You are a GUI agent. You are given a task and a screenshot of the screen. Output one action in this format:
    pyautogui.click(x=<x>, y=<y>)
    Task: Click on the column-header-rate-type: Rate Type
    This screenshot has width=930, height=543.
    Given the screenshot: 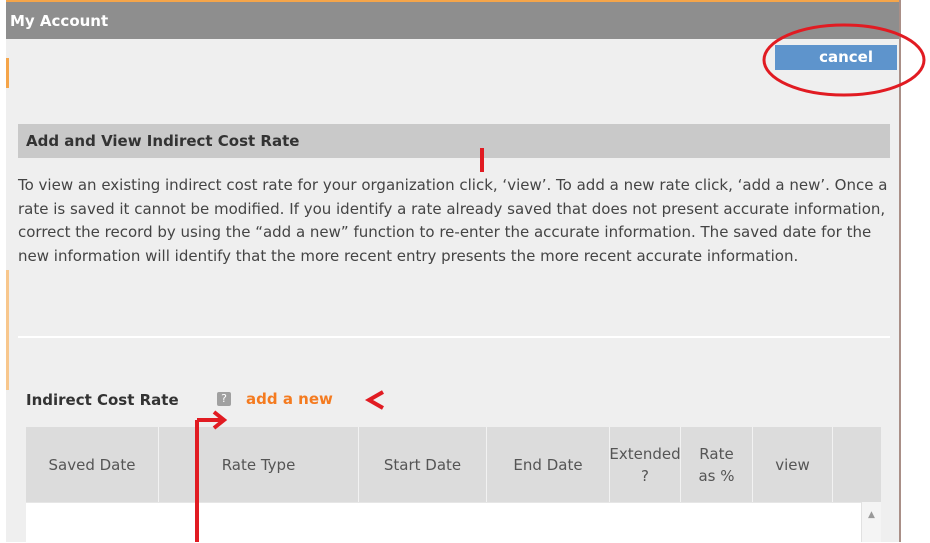 What is the action you would take?
    pyautogui.click(x=259, y=464)
    